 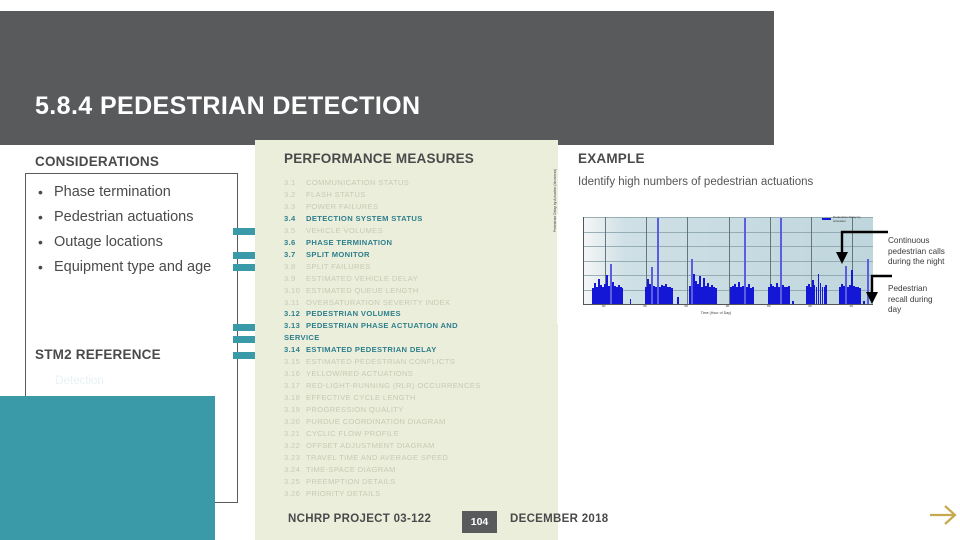 I want to click on performance-measure-item: 3.8 SPLIT FAILURES, so click(x=418, y=267).